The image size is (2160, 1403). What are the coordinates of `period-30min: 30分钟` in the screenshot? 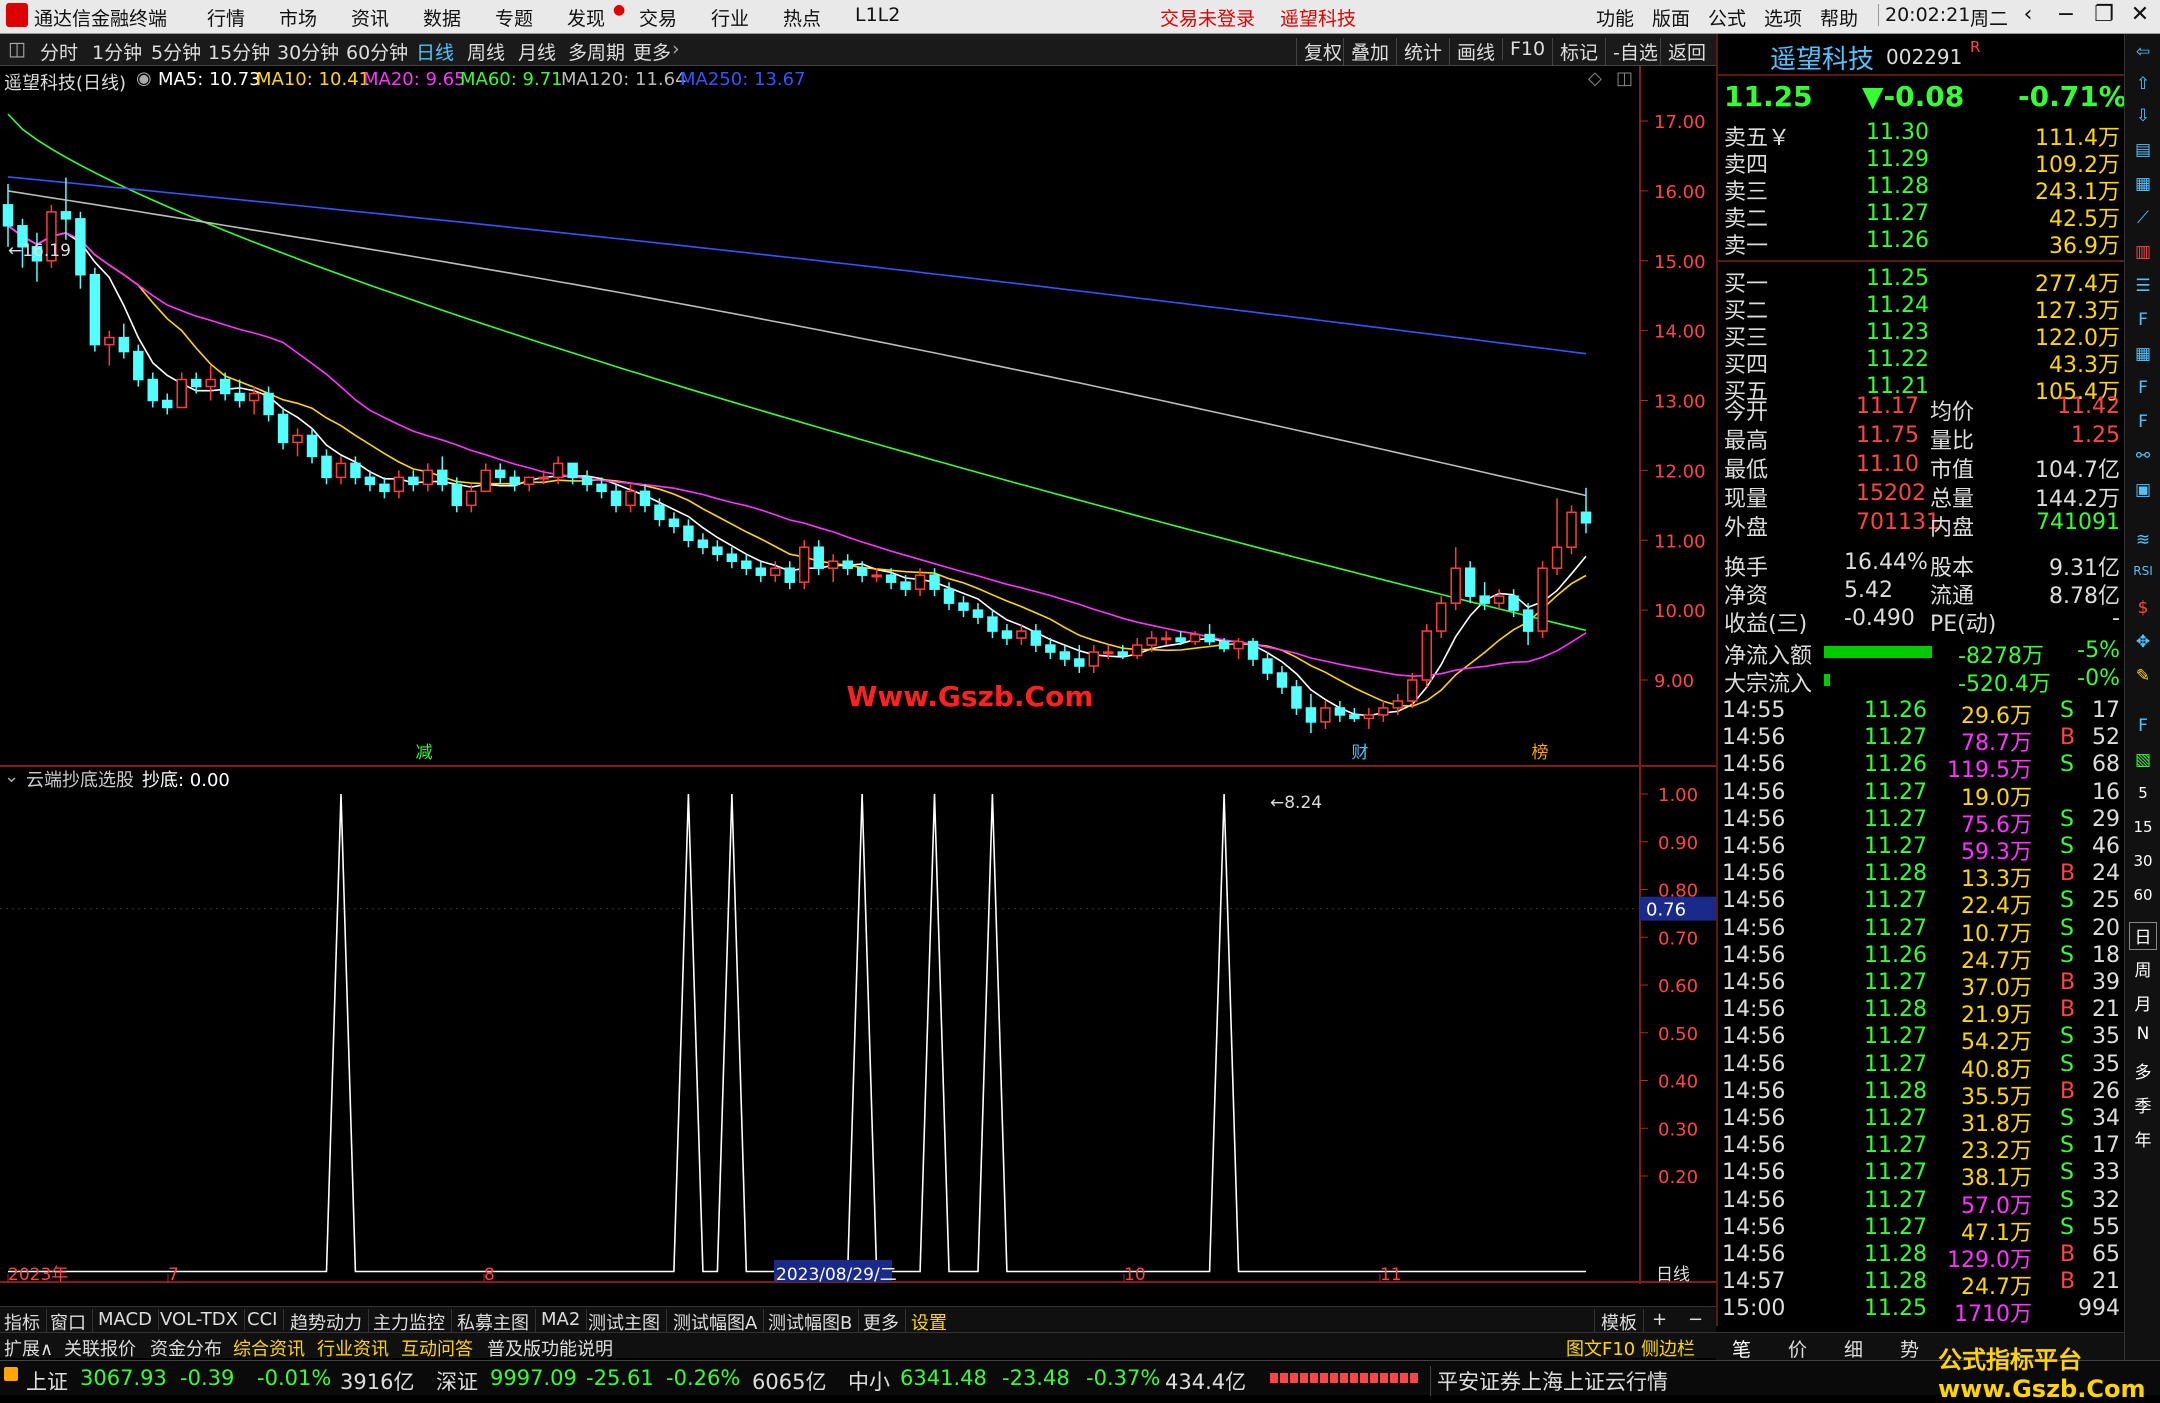 It's located at (308, 51).